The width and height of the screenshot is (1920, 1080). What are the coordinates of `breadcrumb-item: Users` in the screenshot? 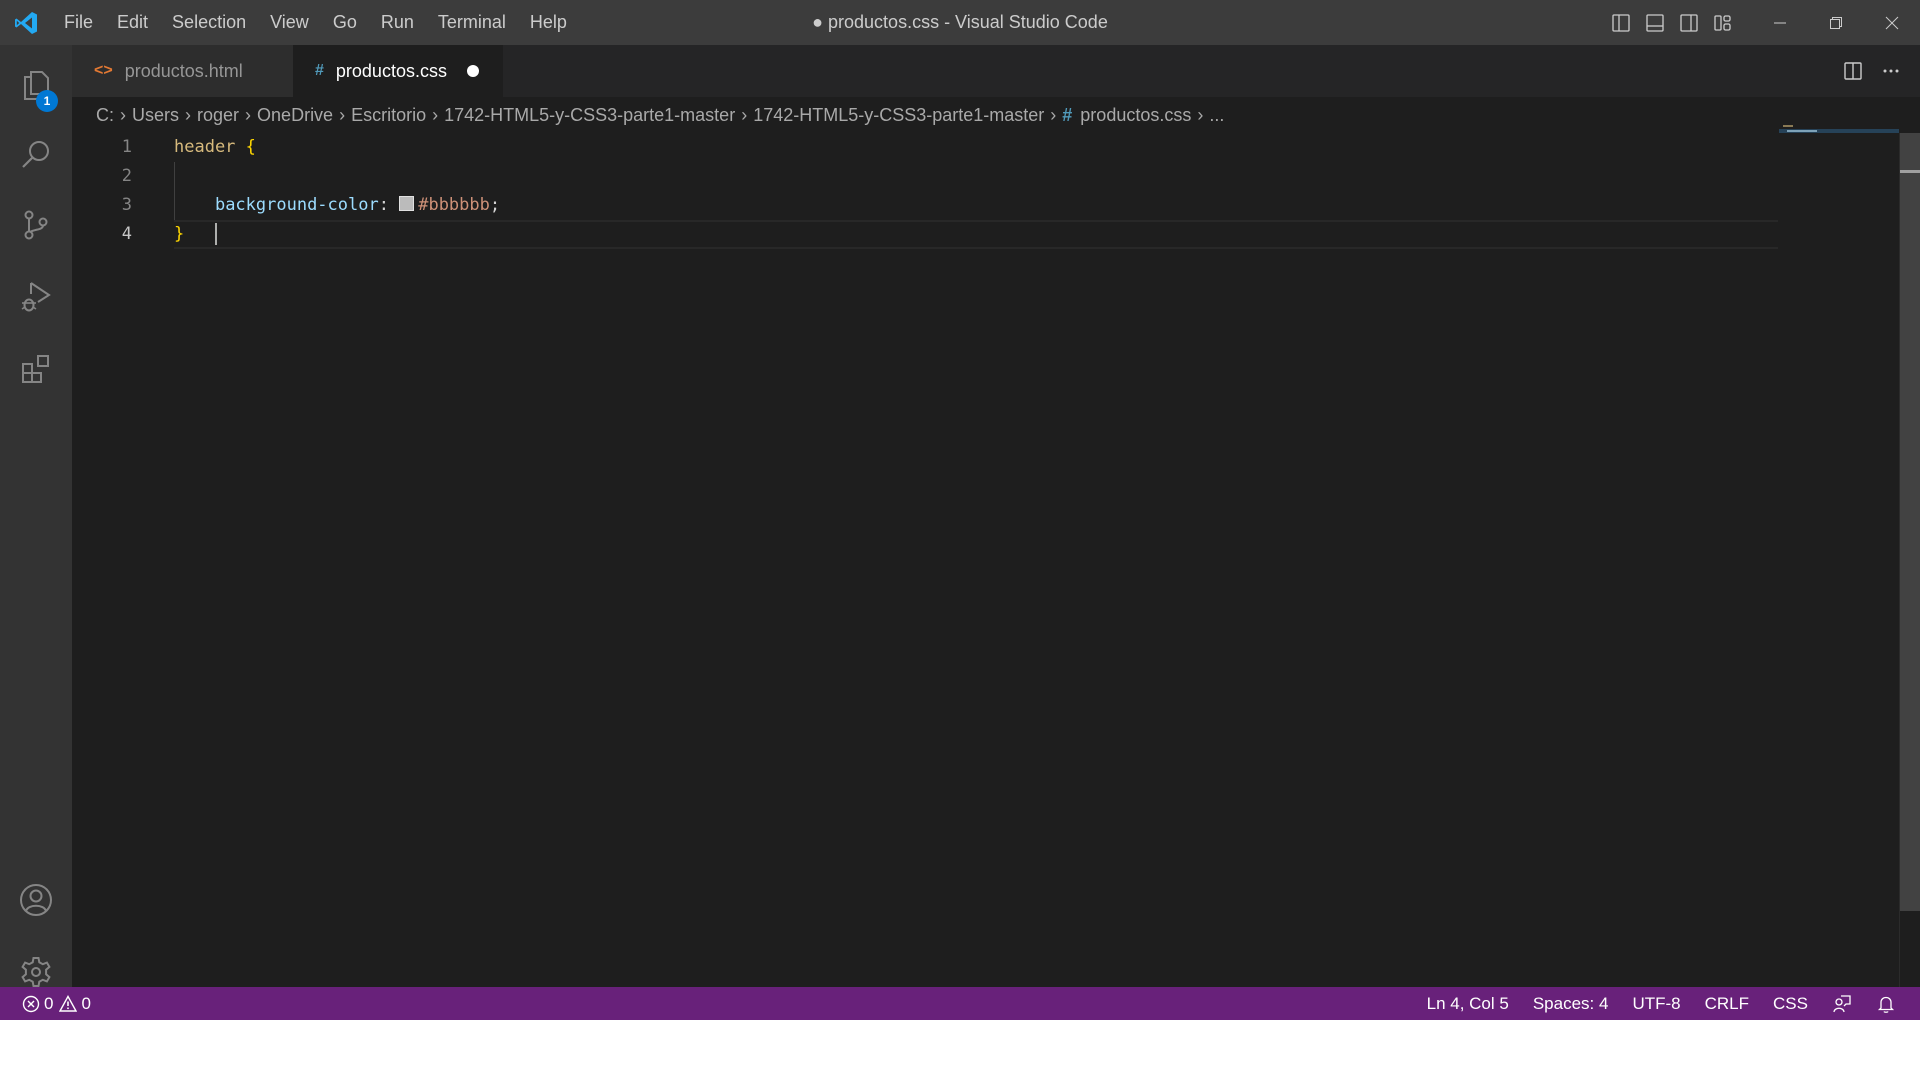 It's located at (155, 115).